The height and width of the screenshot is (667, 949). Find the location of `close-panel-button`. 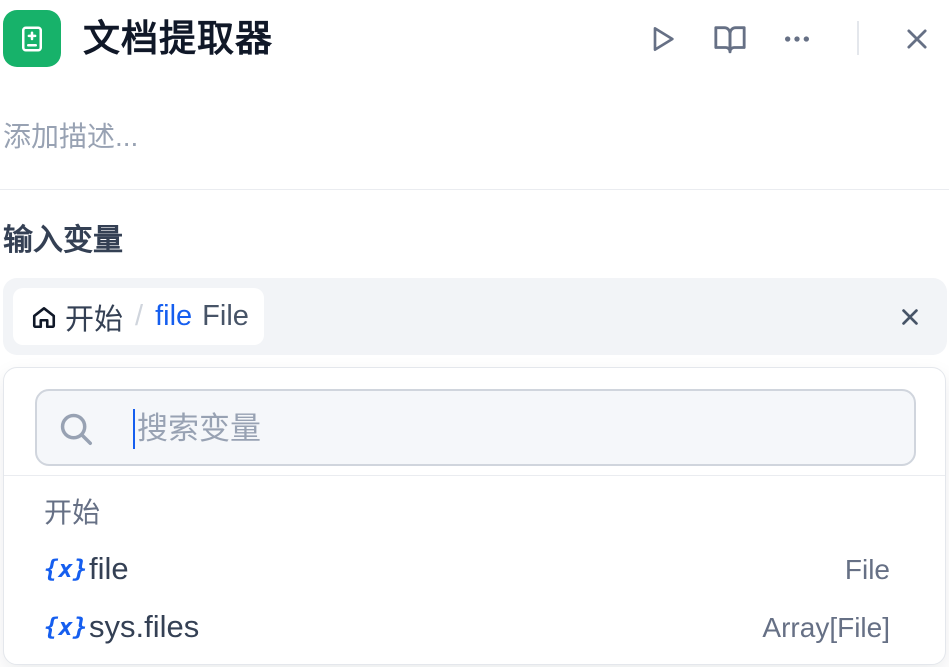

close-panel-button is located at coordinates (917, 39).